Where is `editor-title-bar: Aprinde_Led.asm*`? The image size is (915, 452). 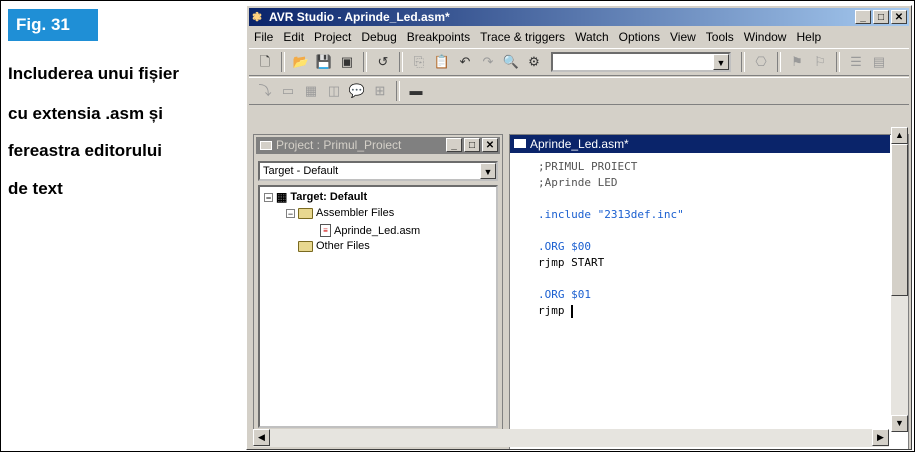 editor-title-bar: Aprinde_Led.asm* is located at coordinates (700, 144).